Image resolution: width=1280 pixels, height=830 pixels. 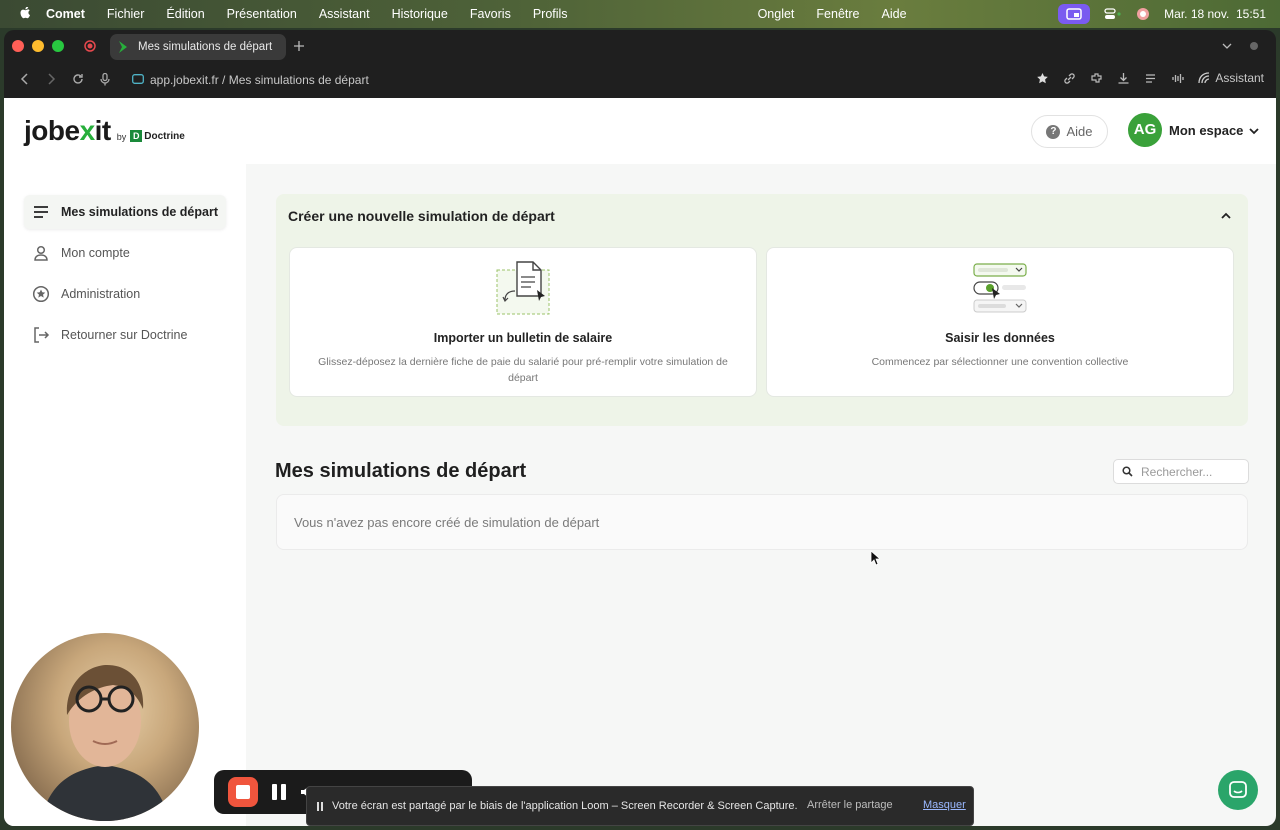 I want to click on sidebar-item-administration: Administration, so click(x=125, y=294).